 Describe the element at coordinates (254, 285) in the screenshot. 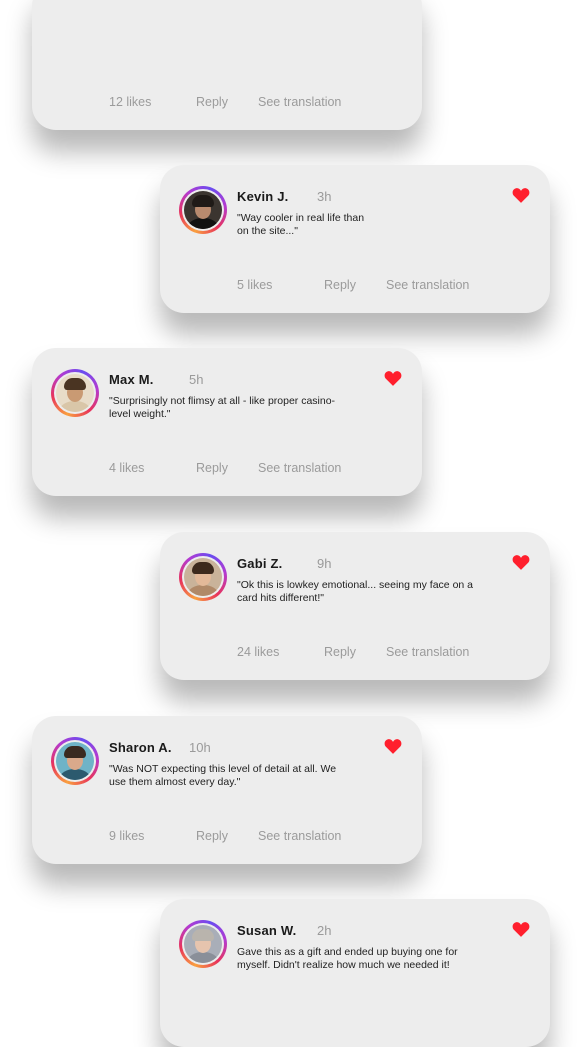

I see `likes-count: 5 likes` at that location.